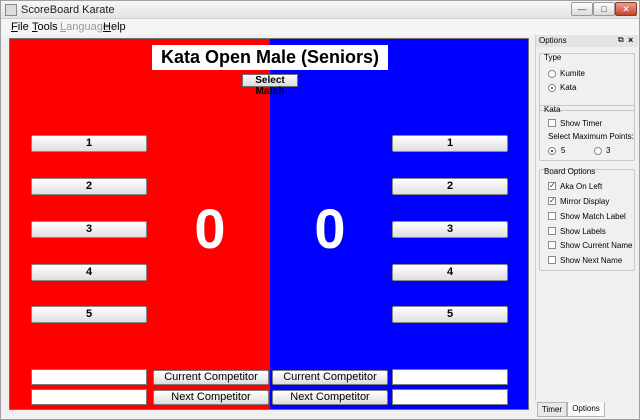 The image size is (640, 420). I want to click on kata-label: Kata, so click(568, 87).